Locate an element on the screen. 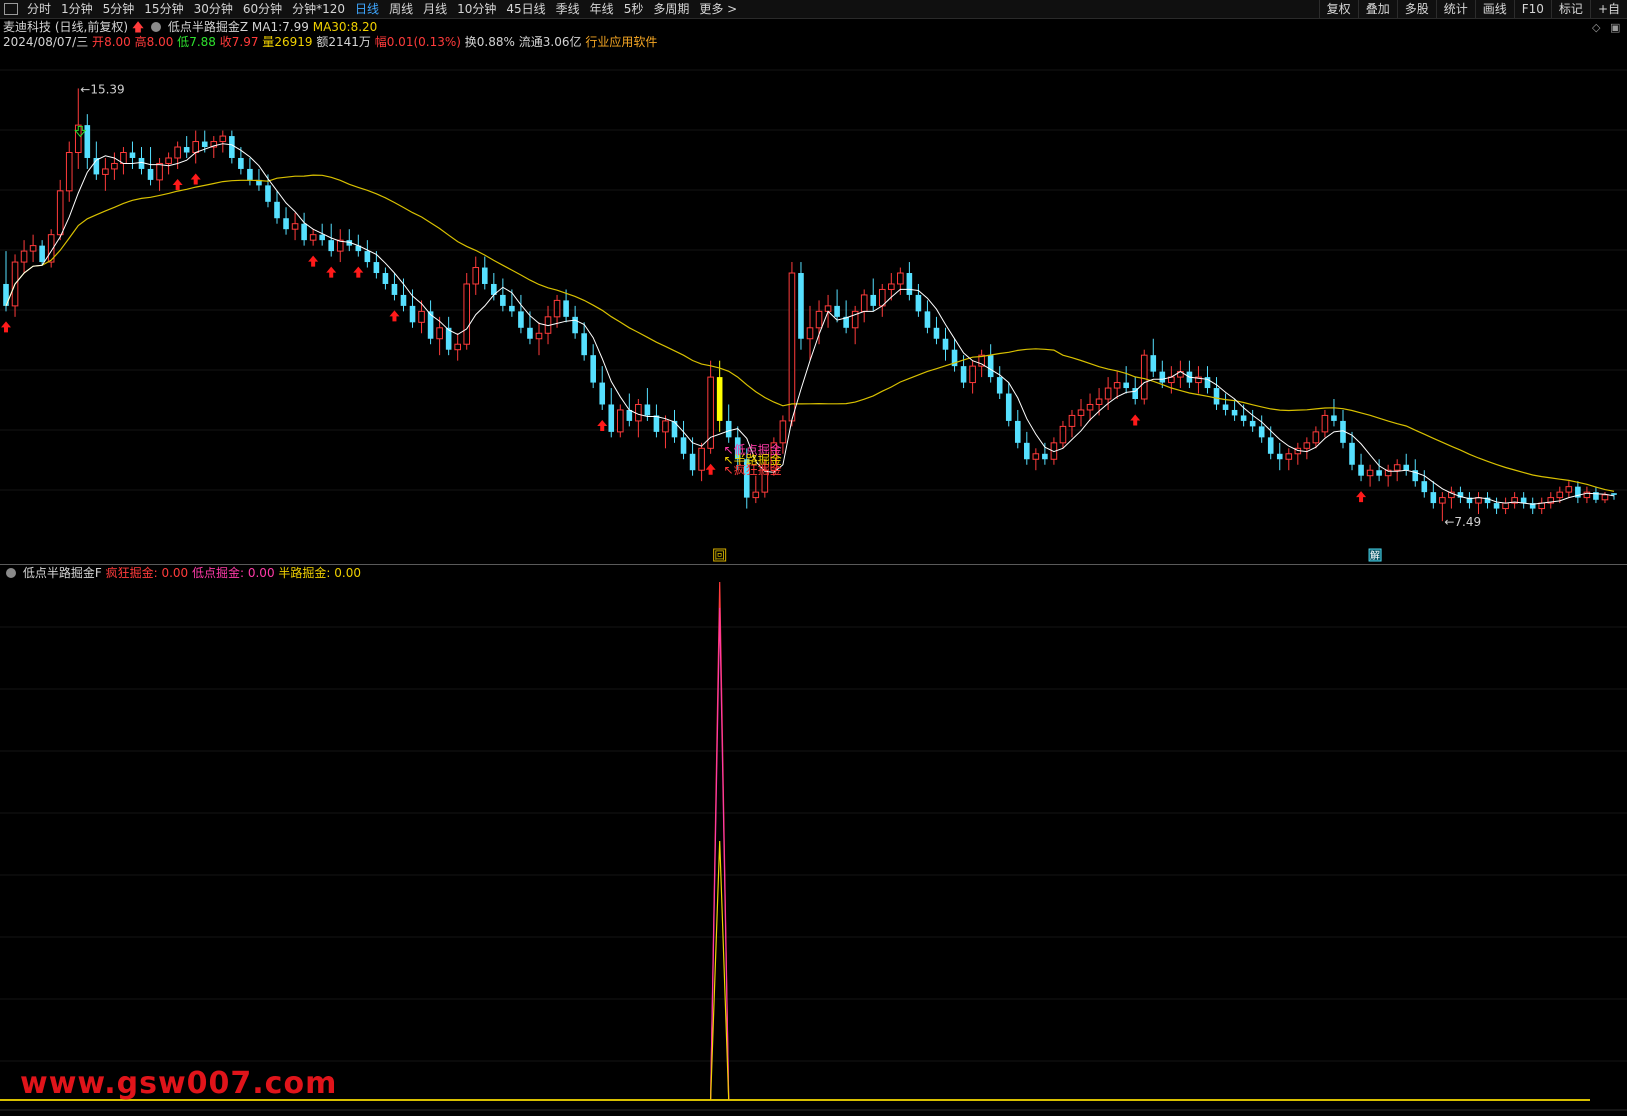 The width and height of the screenshot is (1627, 1116). watermark: www.gsw007.com is located at coordinates (179, 1083).